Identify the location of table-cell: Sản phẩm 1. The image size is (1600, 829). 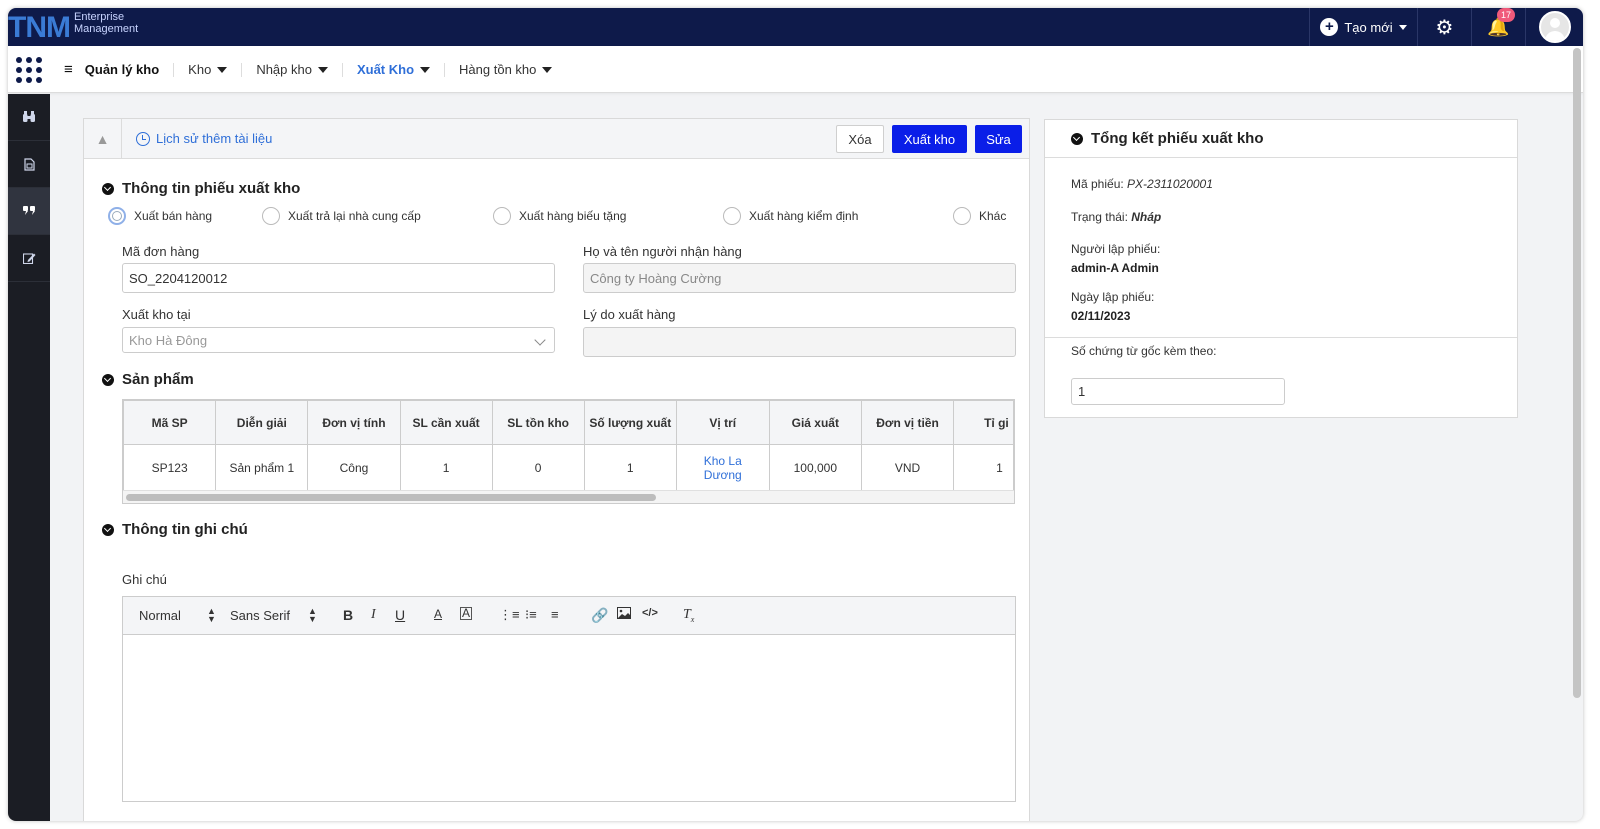
(262, 467).